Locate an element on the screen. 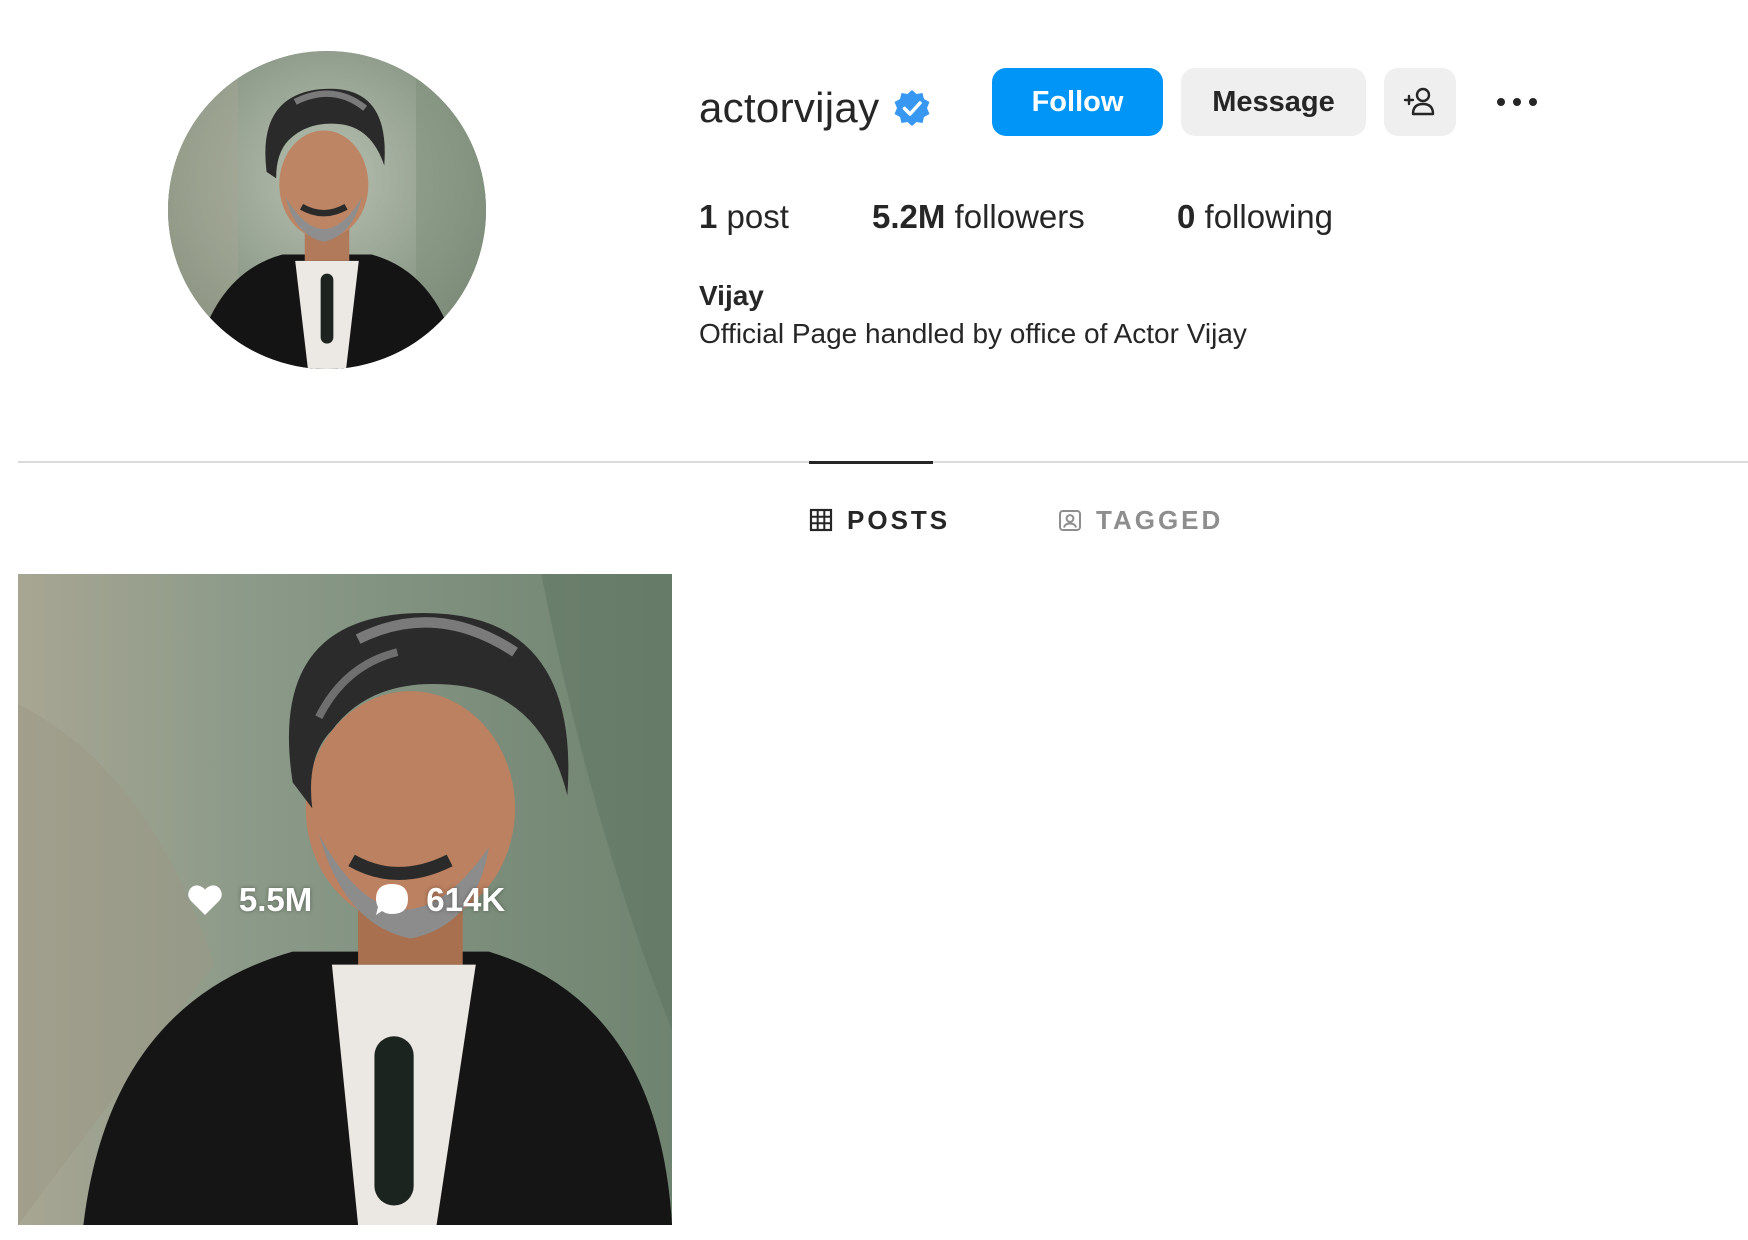 Image resolution: width=1748 pixels, height=1240 pixels. tab-posts: POSTS is located at coordinates (879, 520).